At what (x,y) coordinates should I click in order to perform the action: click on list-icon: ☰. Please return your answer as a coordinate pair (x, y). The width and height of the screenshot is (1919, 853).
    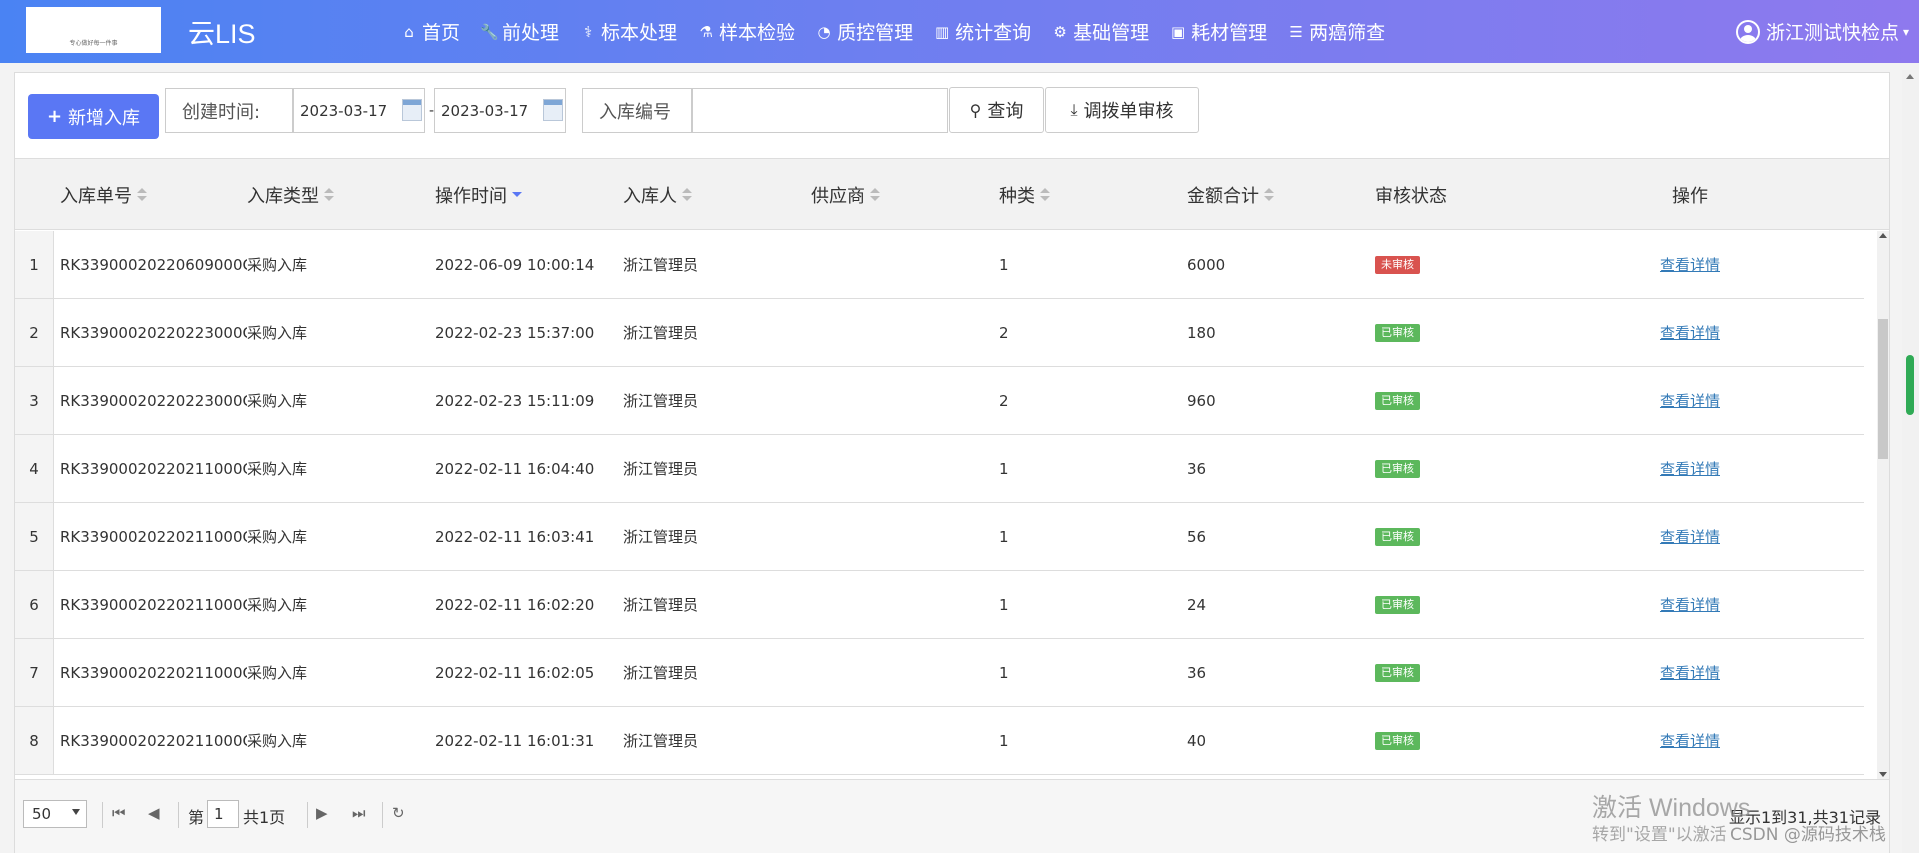
    Looking at the image, I should click on (1296, 31).